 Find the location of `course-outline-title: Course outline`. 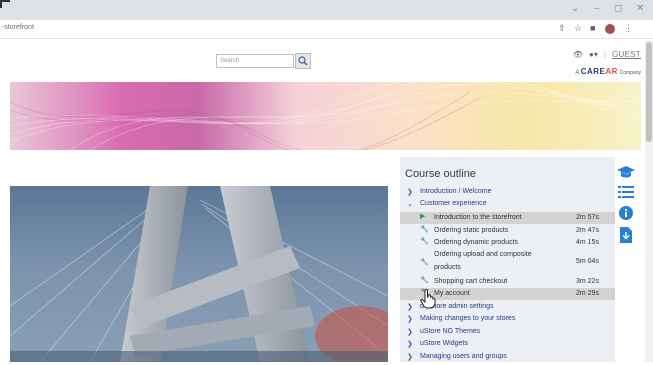

course-outline-title: Course outline is located at coordinates (440, 174).